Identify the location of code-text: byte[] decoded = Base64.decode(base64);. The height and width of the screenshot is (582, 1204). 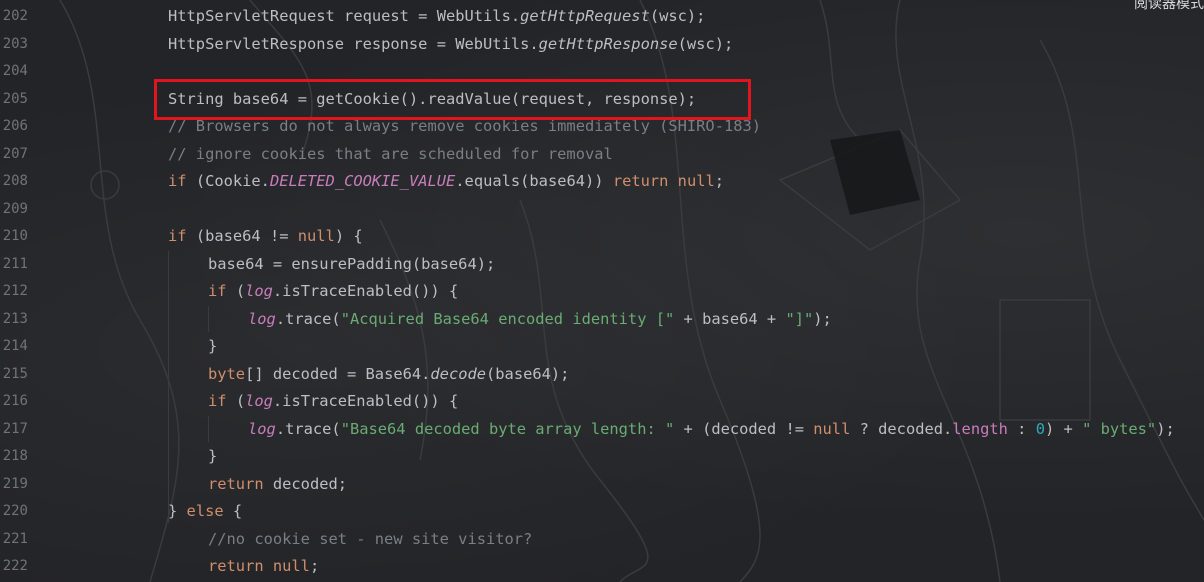
(388, 375).